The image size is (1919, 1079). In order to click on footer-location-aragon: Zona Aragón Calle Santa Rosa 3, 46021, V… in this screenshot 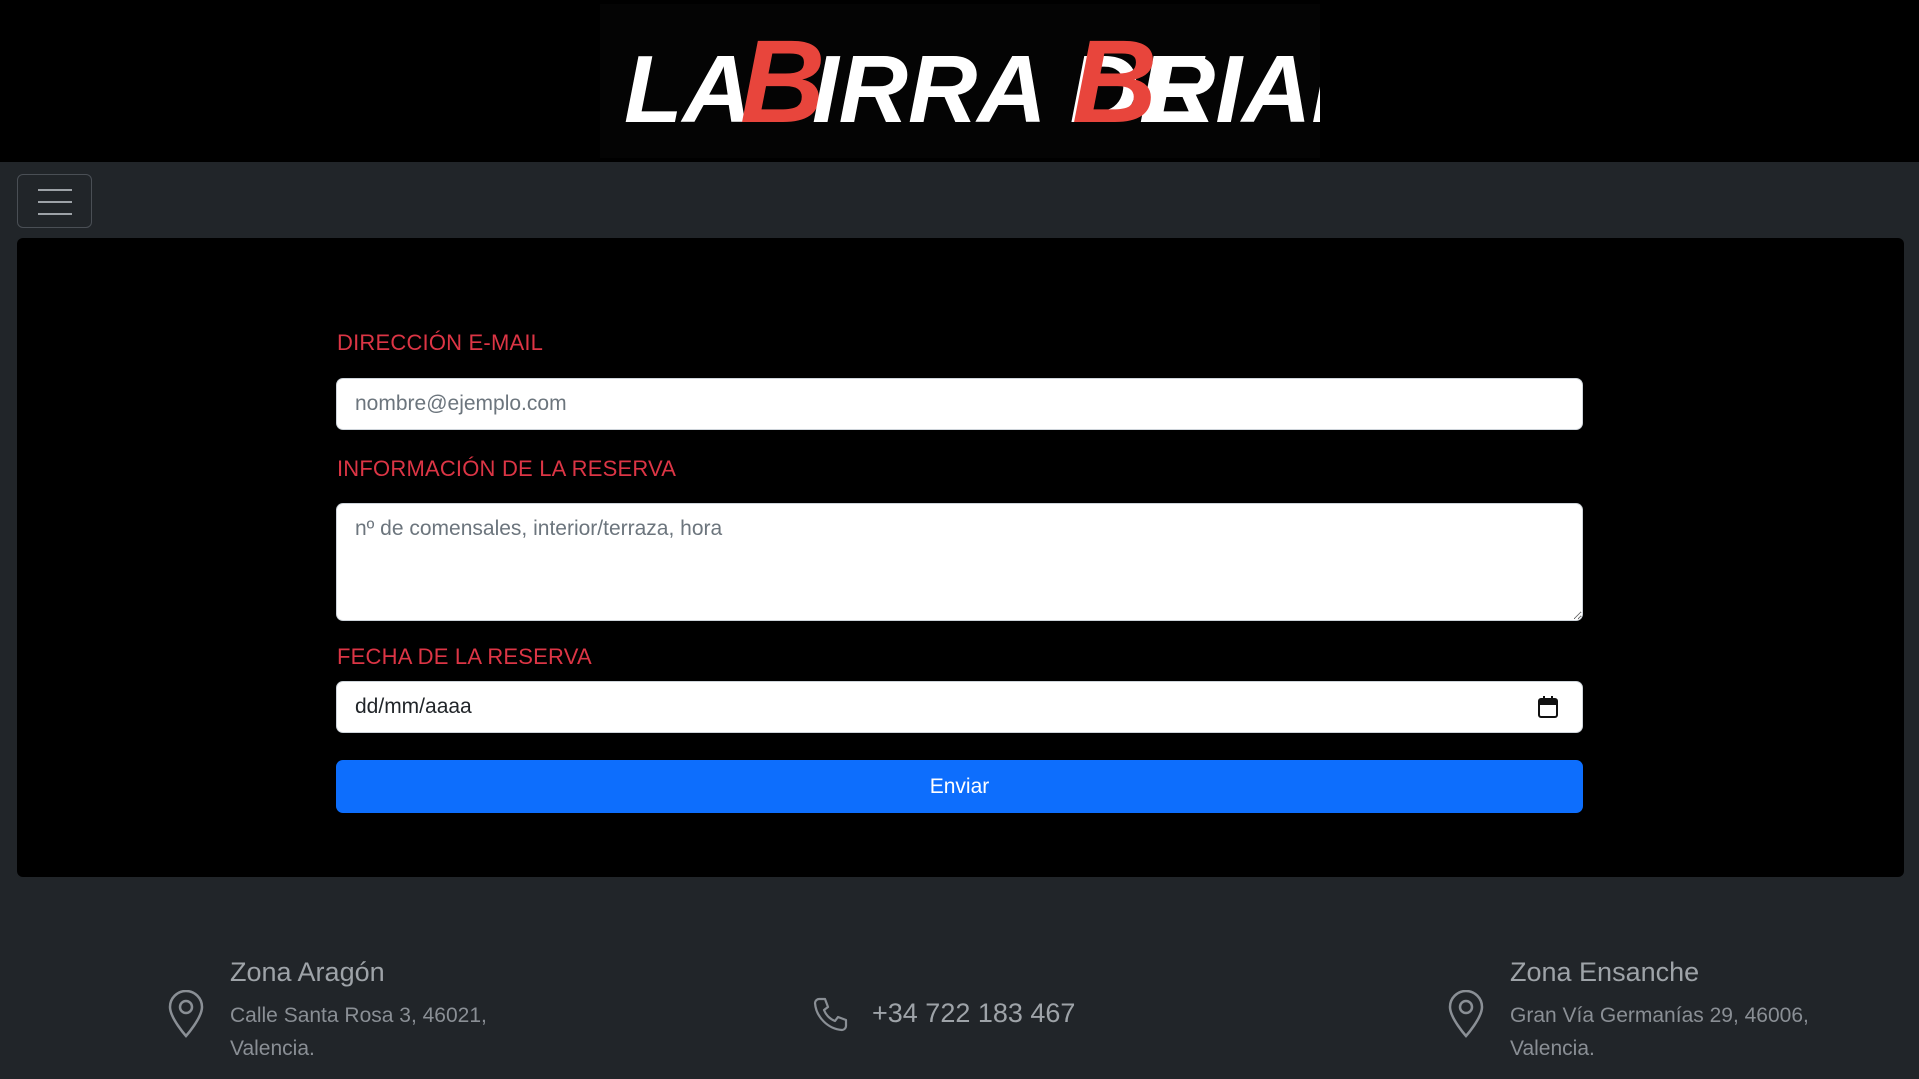, I will do `click(358, 1011)`.